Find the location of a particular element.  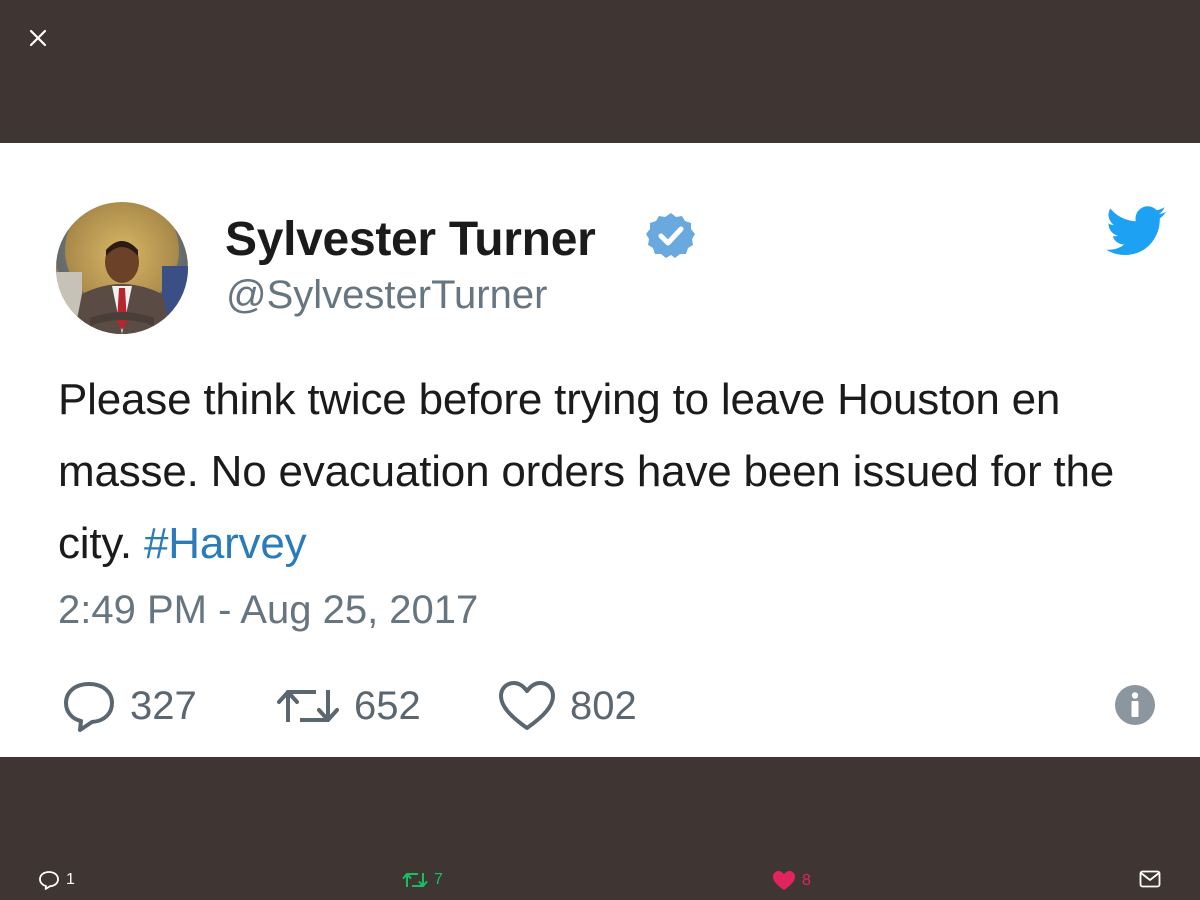

author-handle: @SylvesterTurner is located at coordinates (387, 295).